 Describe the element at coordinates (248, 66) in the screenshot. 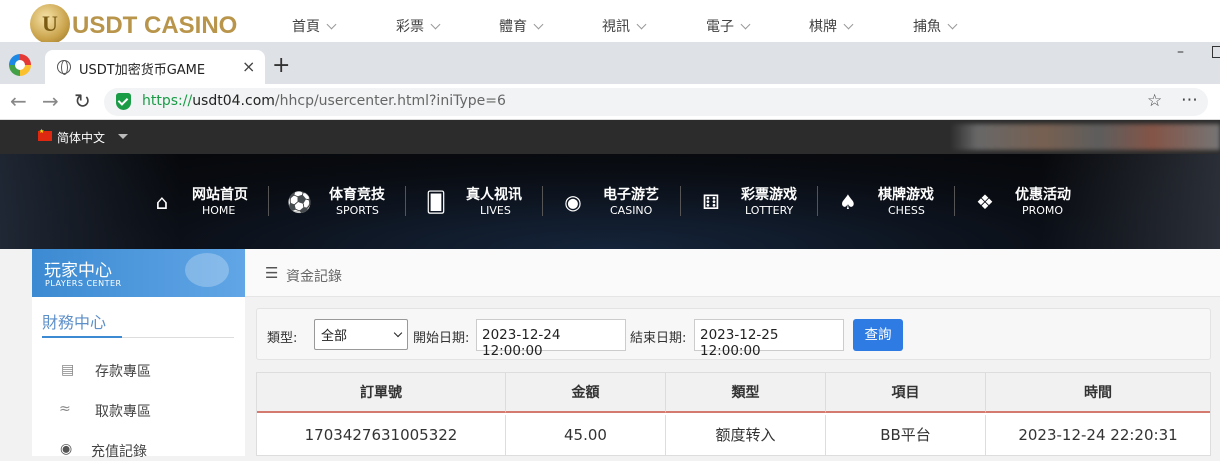

I see `tab-close-icon: ×` at that location.